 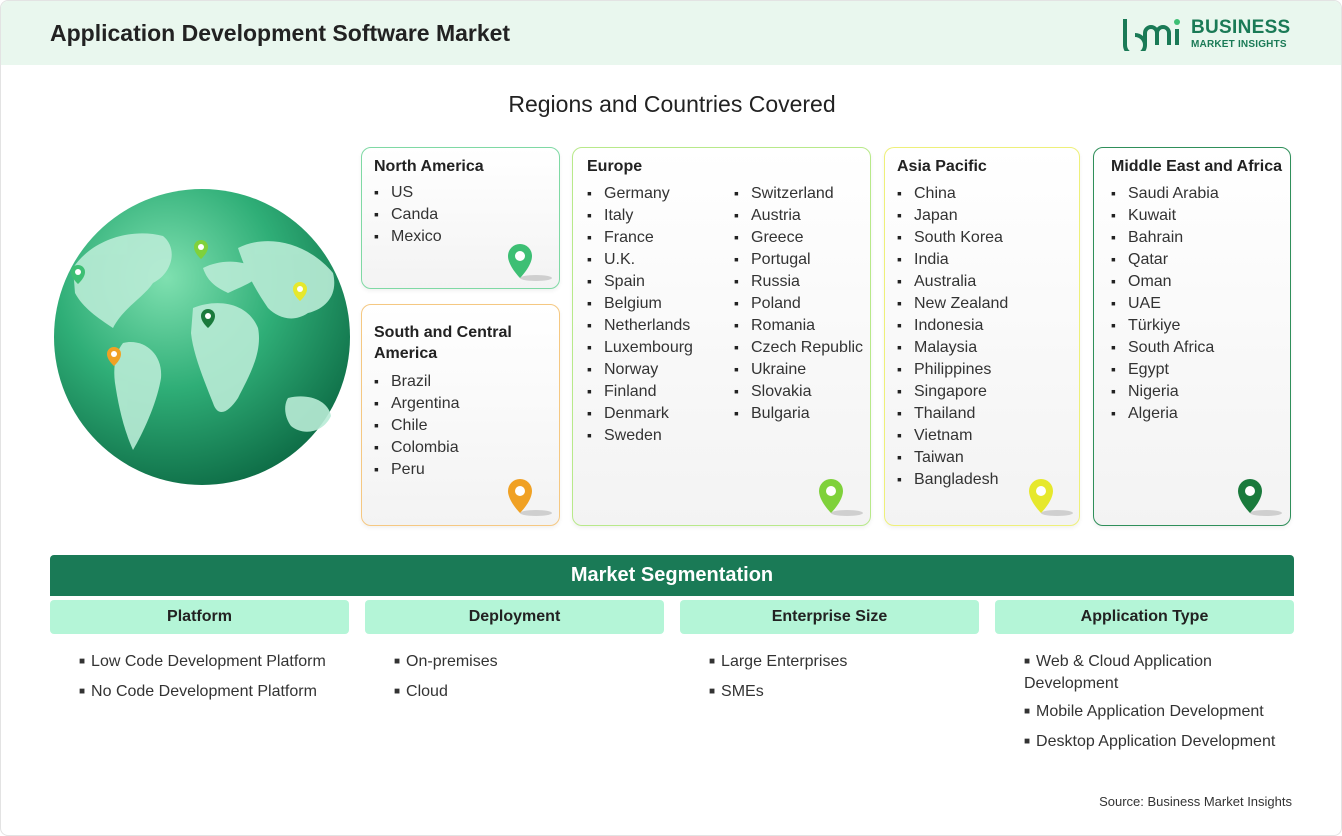 What do you see at coordinates (952, 325) in the screenshot?
I see `country-item: Indonesia` at bounding box center [952, 325].